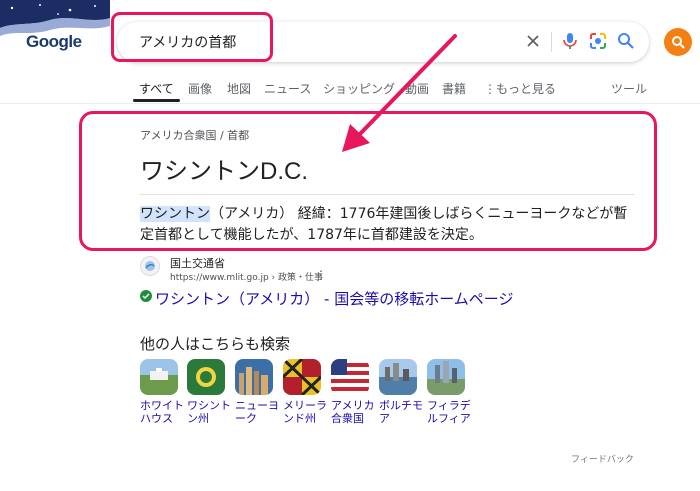  Describe the element at coordinates (239, 88) in the screenshot. I see `tab-maps: 地図` at that location.